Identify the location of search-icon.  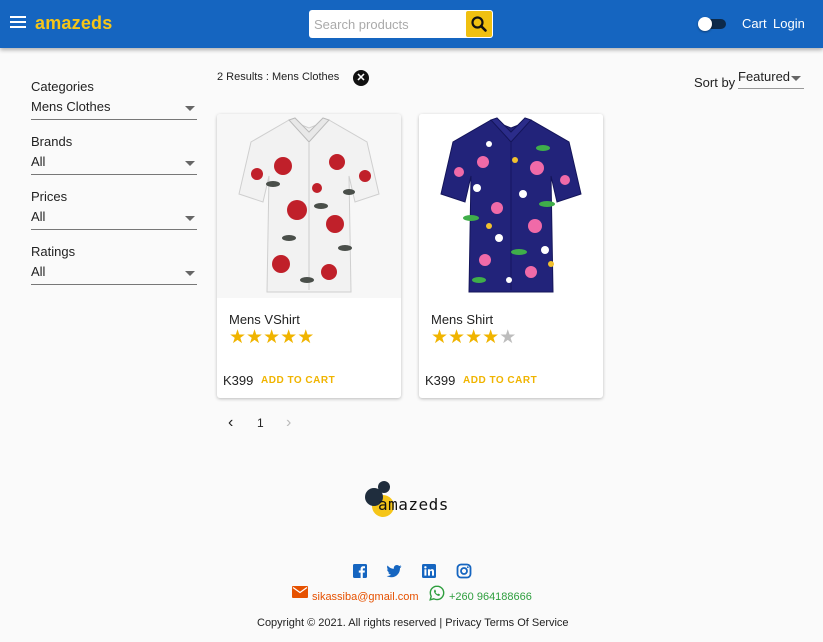
(479, 24).